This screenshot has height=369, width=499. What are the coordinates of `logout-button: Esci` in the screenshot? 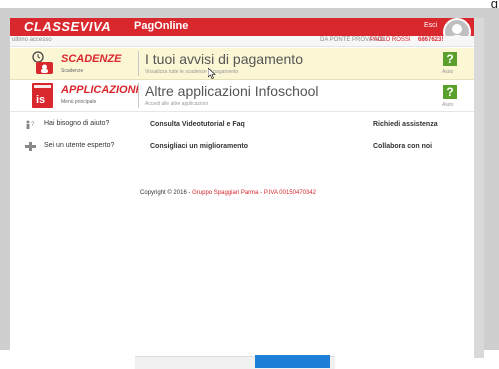 It's located at (430, 25).